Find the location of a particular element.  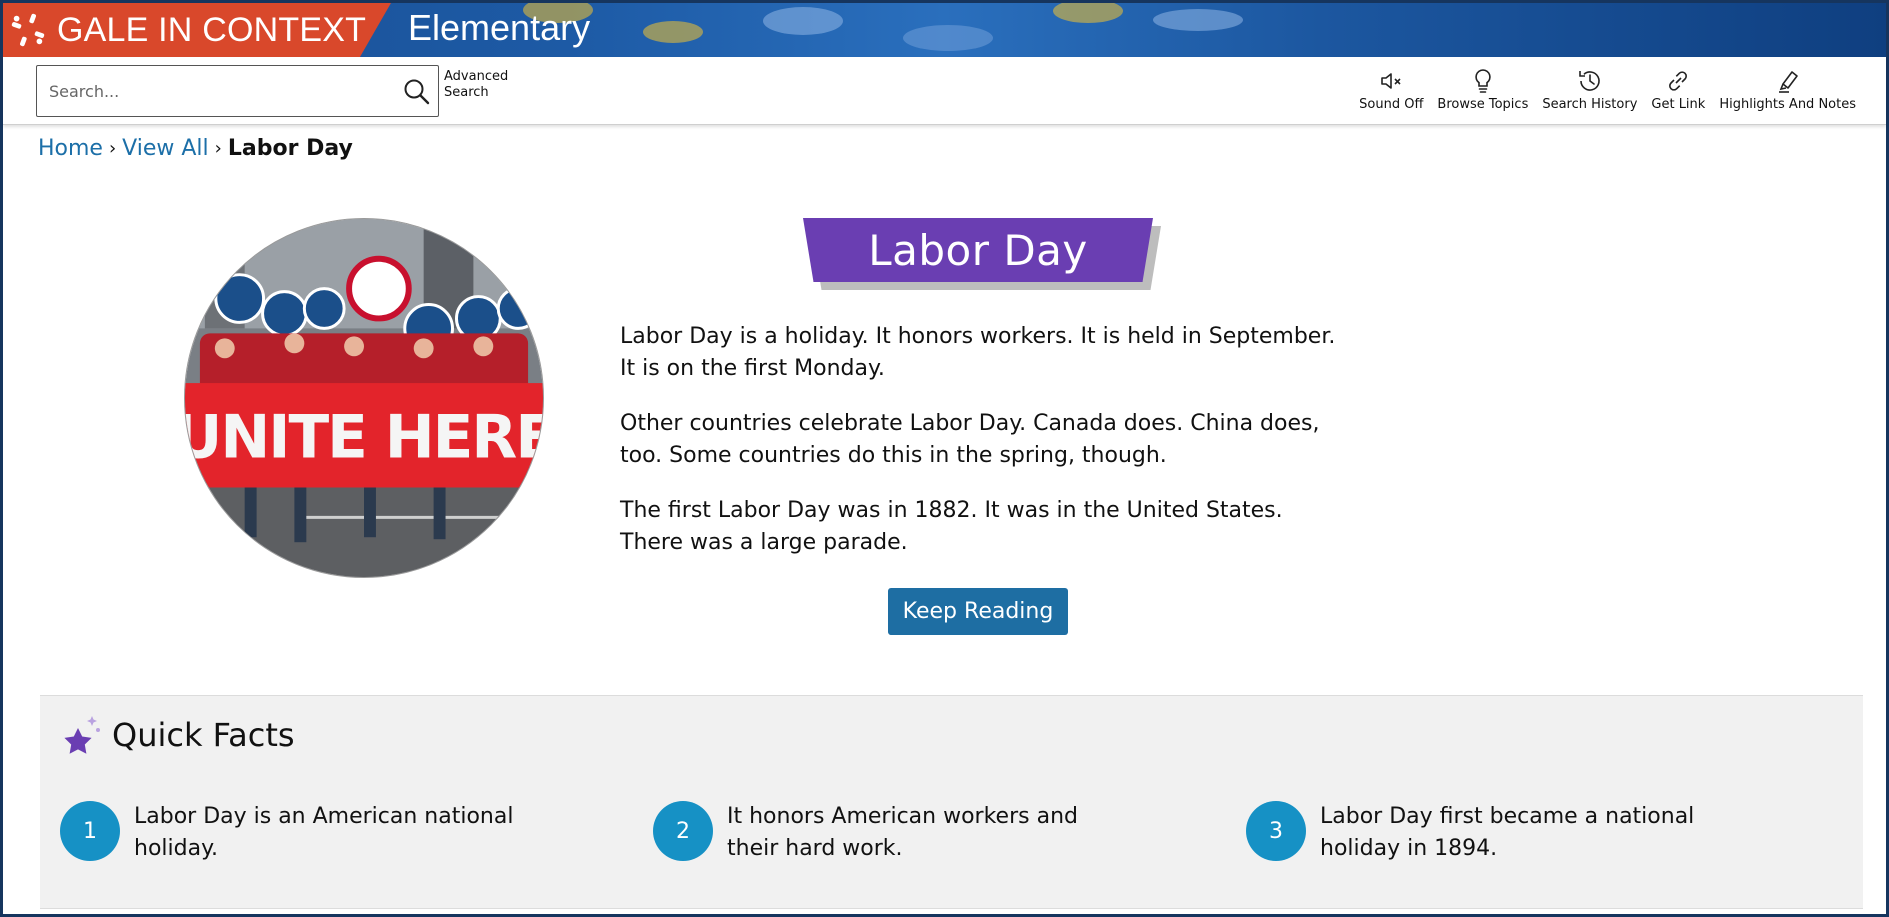

get-link-button: Get Link is located at coordinates (1678, 89).